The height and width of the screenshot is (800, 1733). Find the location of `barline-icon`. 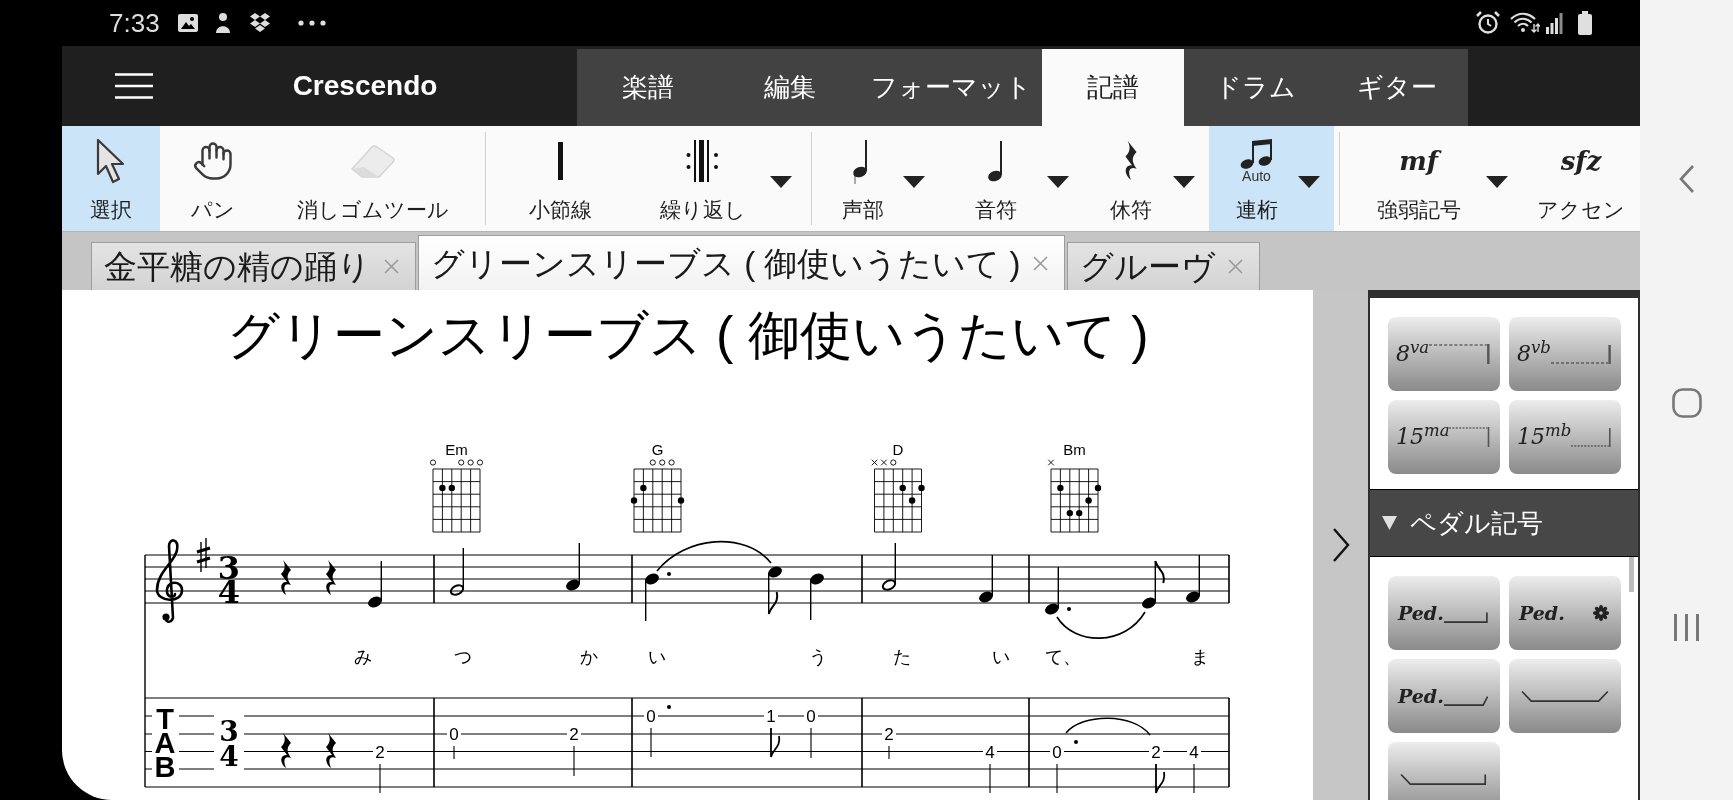

barline-icon is located at coordinates (560, 161).